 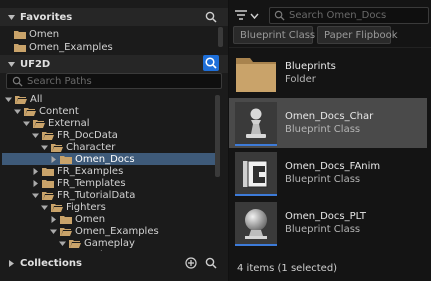 I want to click on filter-dropdown, so click(x=248, y=15).